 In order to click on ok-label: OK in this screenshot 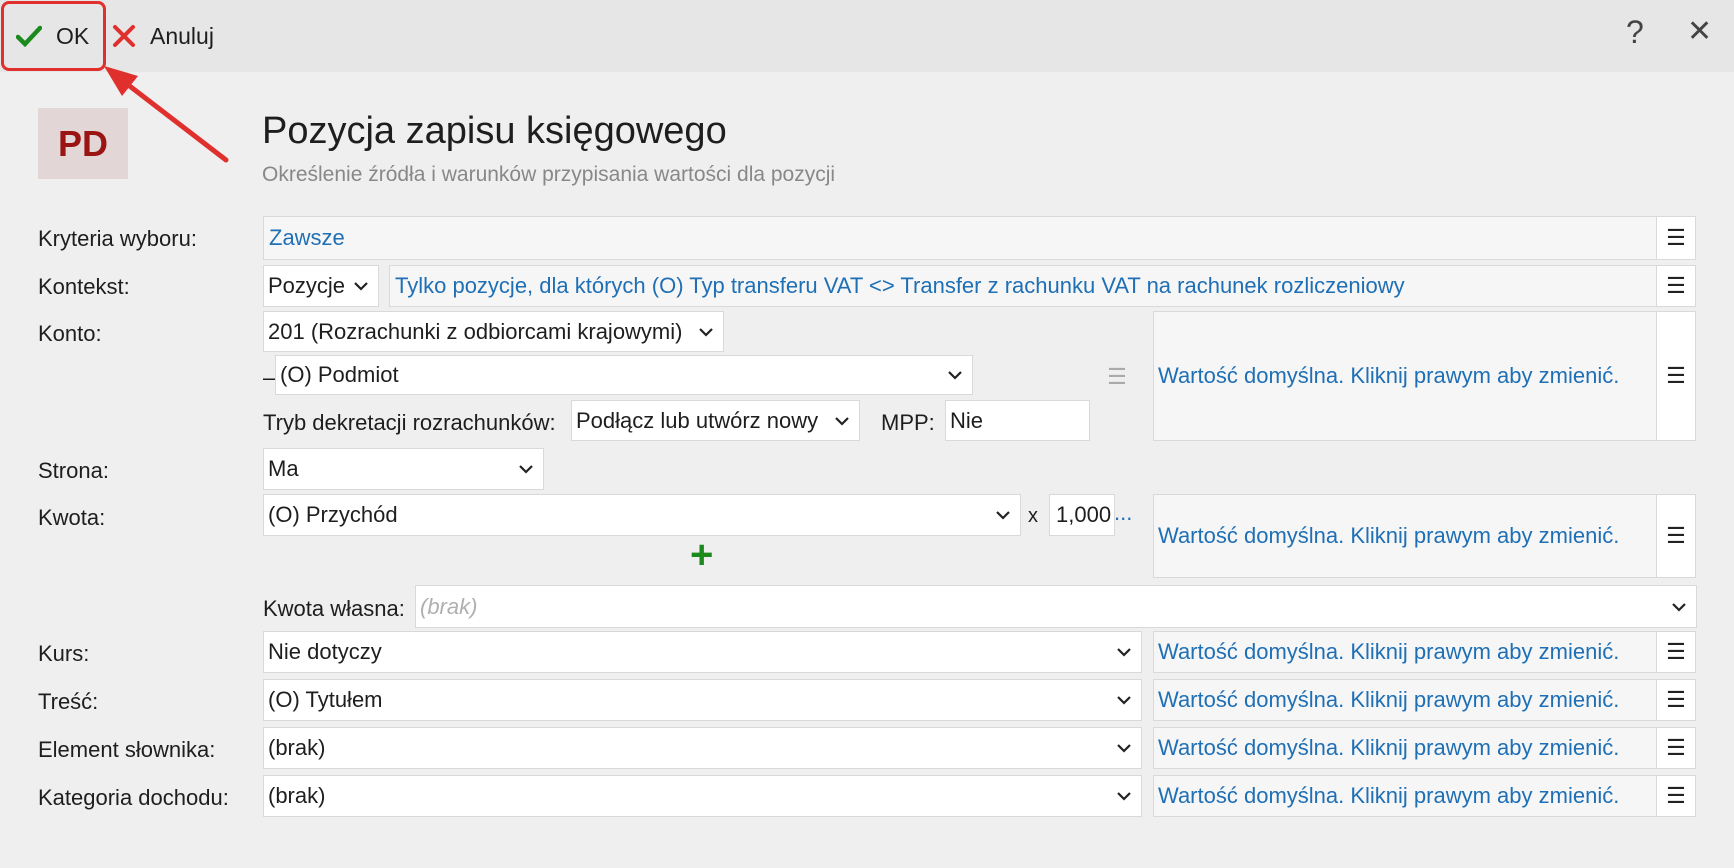, I will do `click(73, 35)`.